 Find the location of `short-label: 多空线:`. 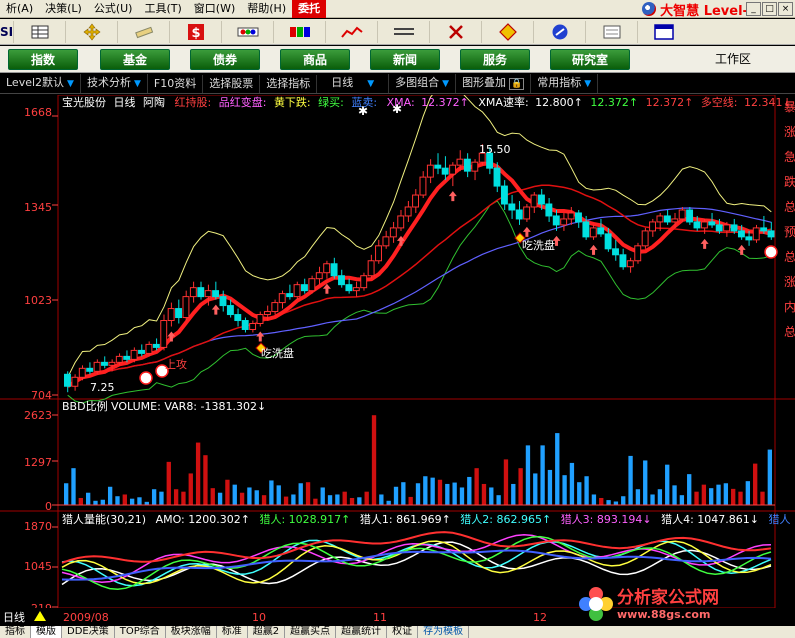

short-label: 多空线: is located at coordinates (719, 102).